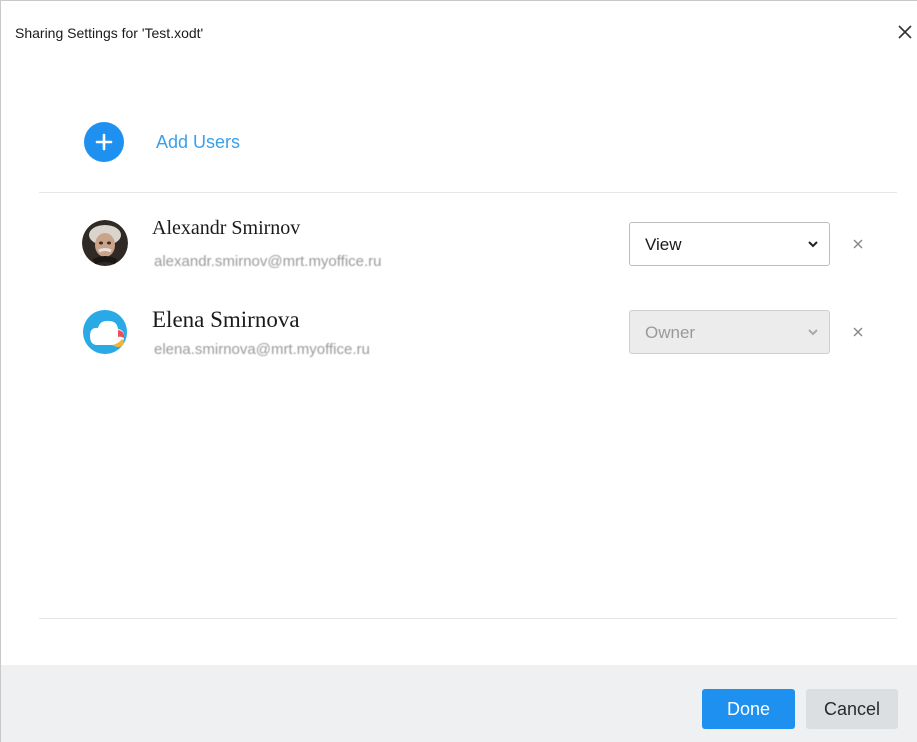  Describe the element at coordinates (268, 261) in the screenshot. I see `user-email: alexandr.smirnov@mrt.myoffice.ru` at that location.